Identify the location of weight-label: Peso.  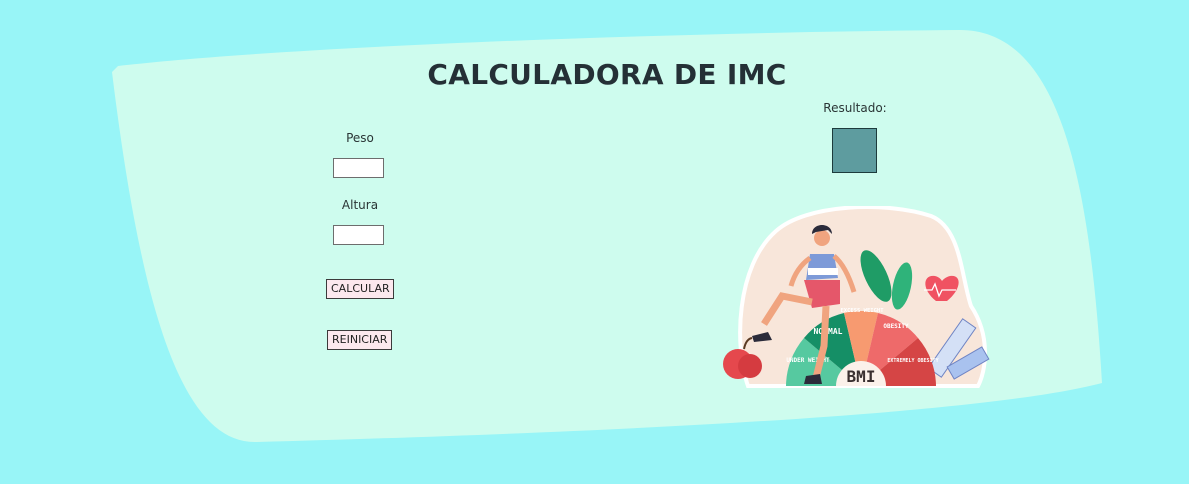
(360, 138).